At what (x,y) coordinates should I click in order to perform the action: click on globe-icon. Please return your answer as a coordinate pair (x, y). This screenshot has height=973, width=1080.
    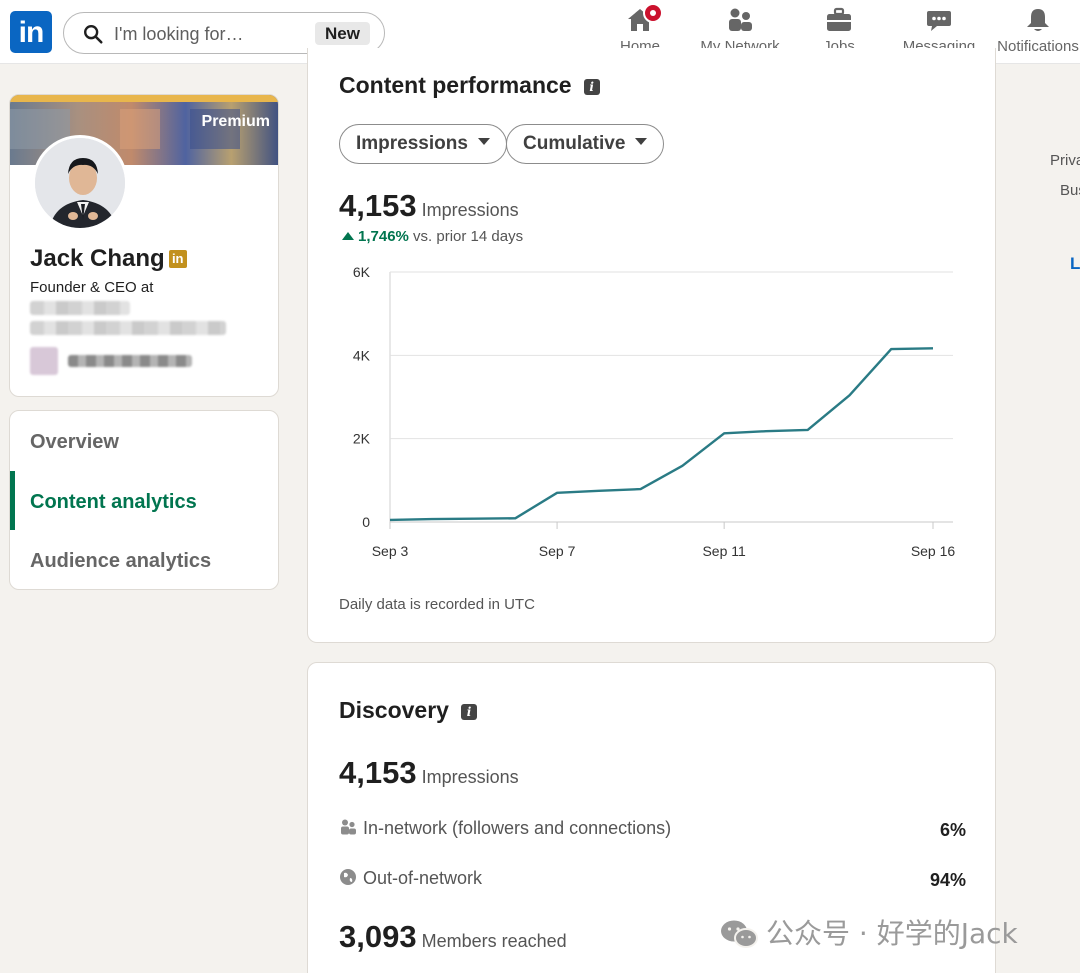
    Looking at the image, I should click on (348, 877).